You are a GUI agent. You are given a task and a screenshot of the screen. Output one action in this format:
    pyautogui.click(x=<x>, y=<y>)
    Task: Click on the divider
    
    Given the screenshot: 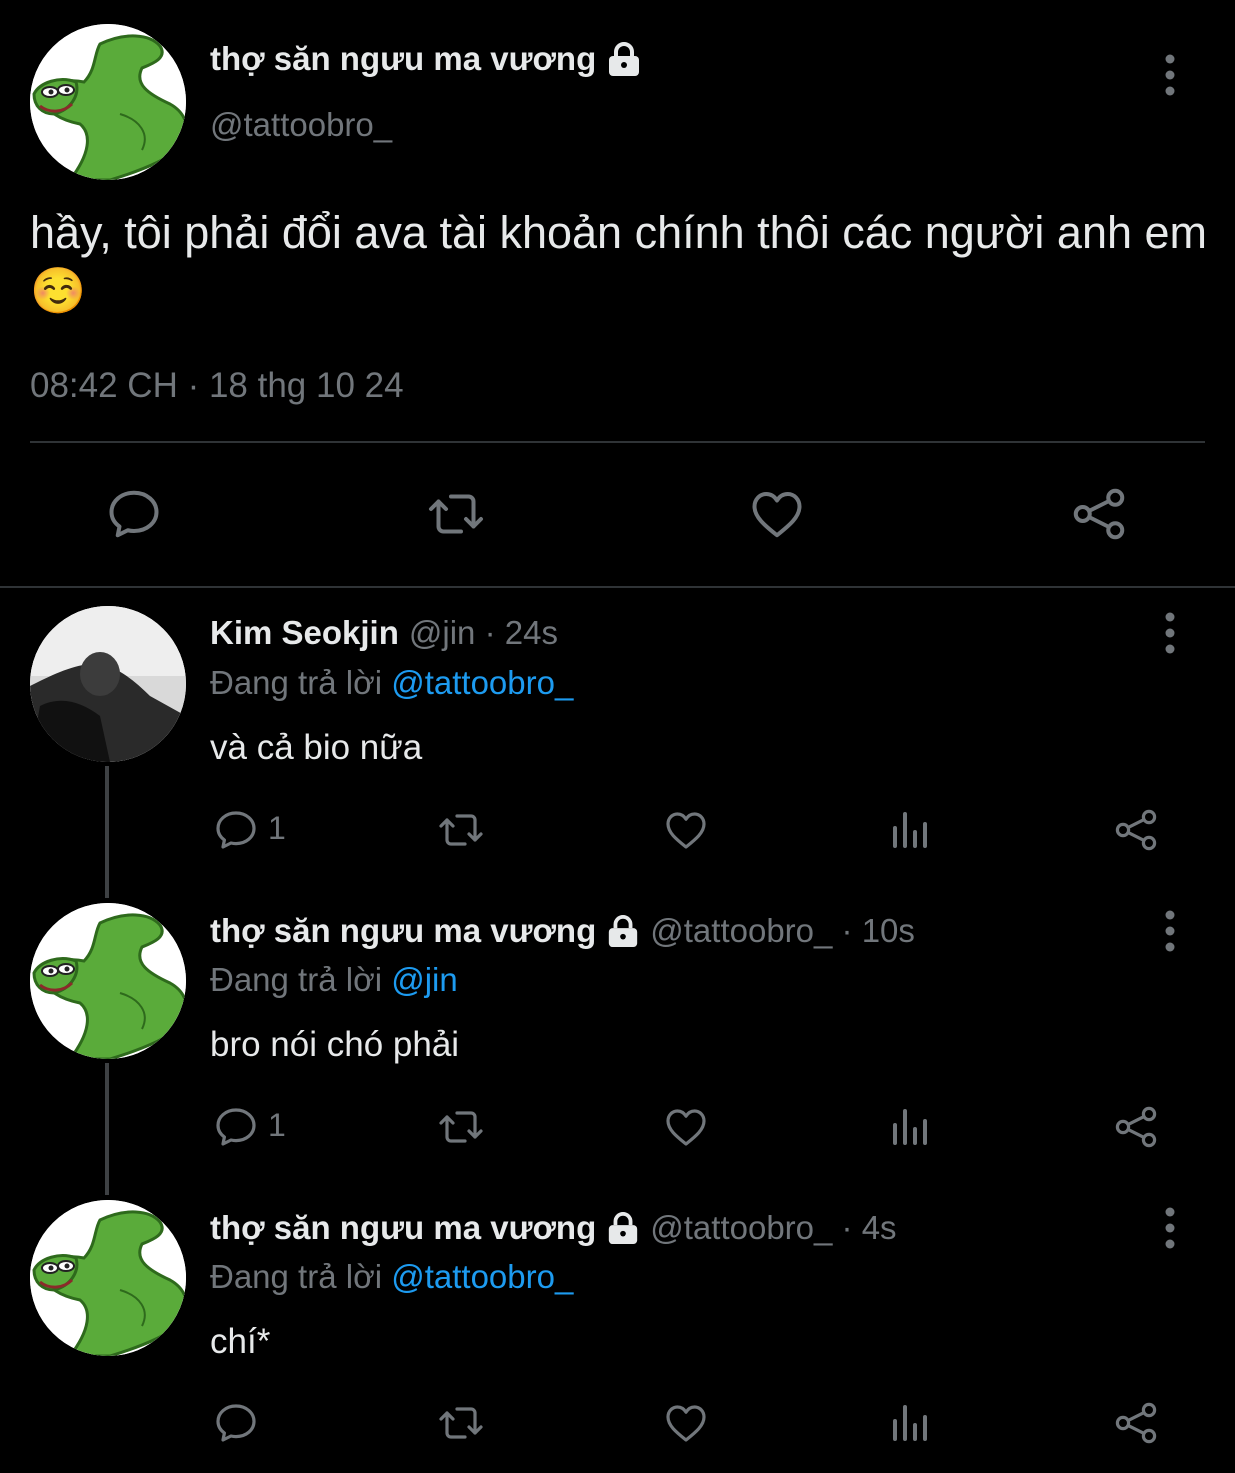 What is the action you would take?
    pyautogui.click(x=617, y=442)
    